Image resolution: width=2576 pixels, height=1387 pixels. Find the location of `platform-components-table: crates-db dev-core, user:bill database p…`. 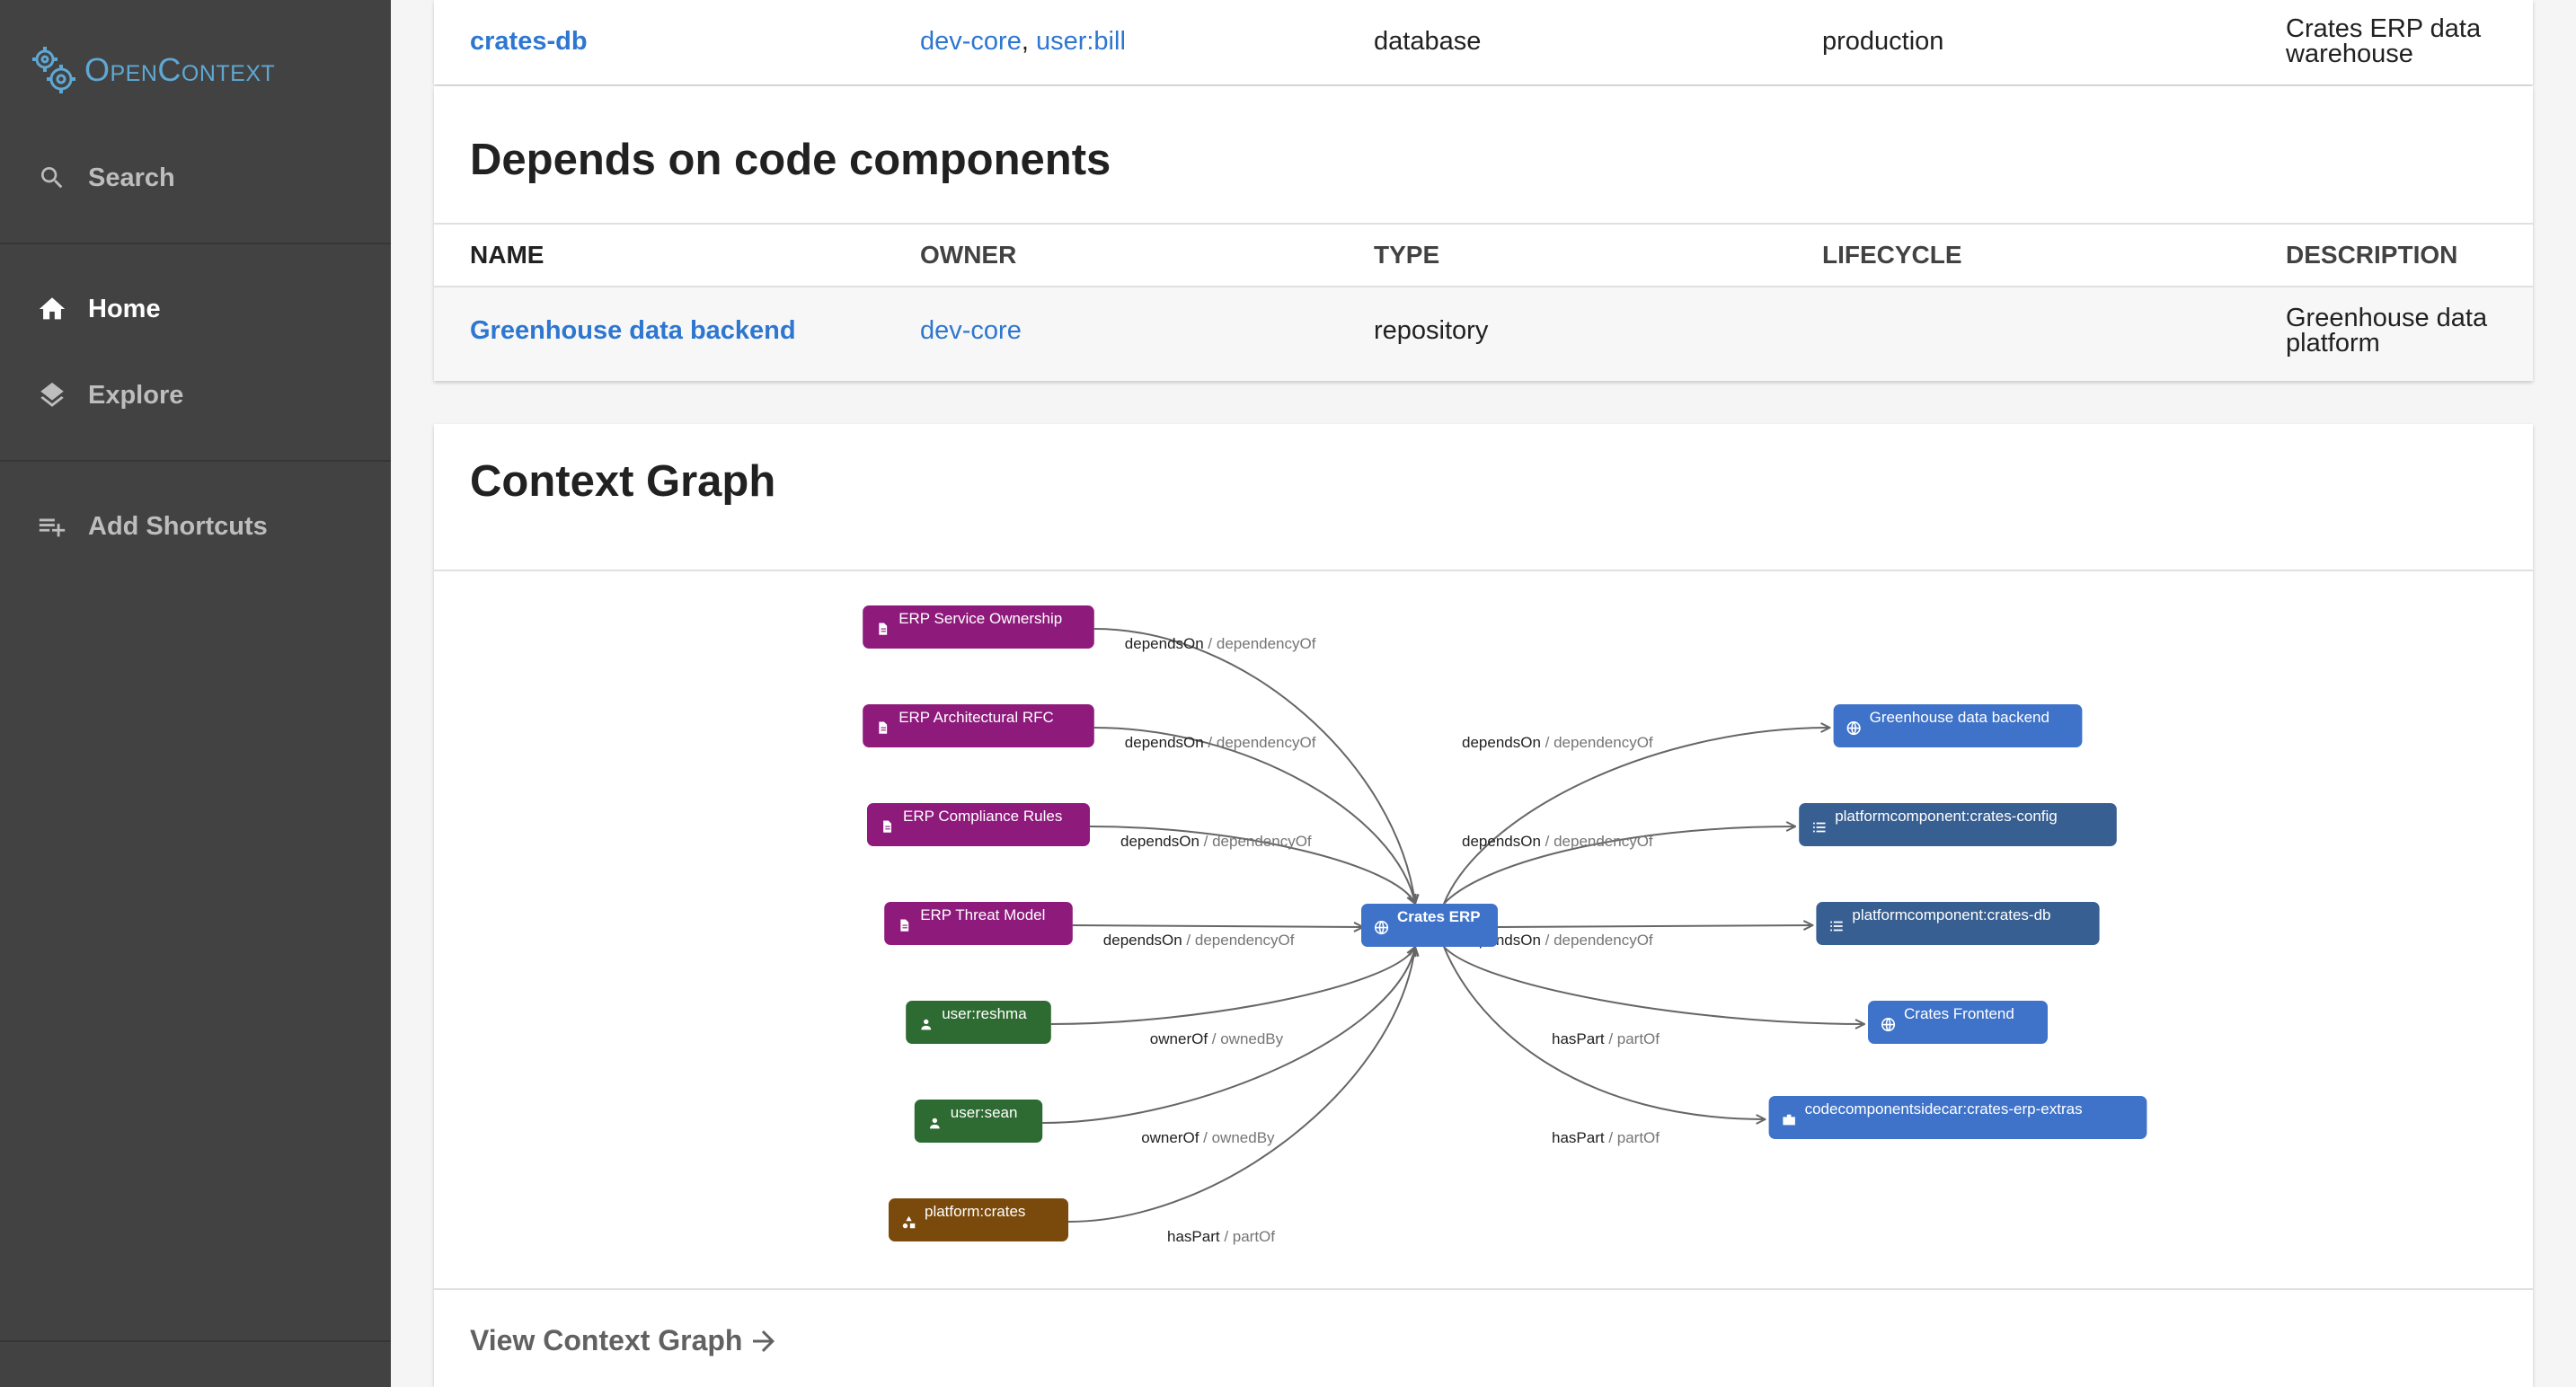

platform-components-table: crates-db dev-core, user:bill database p… is located at coordinates (1483, 42).